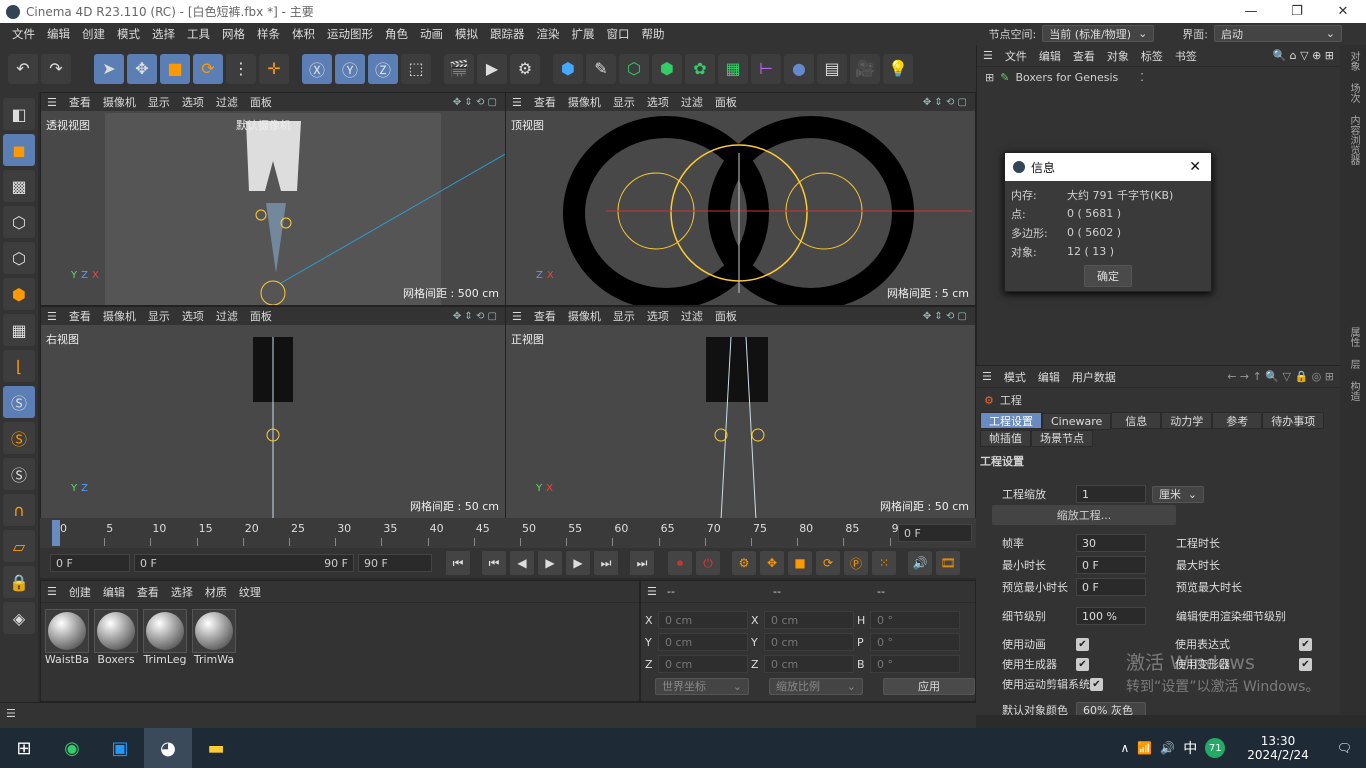 The image size is (1366, 768). What do you see at coordinates (948, 563) in the screenshot?
I see `film-icon: 🎞` at bounding box center [948, 563].